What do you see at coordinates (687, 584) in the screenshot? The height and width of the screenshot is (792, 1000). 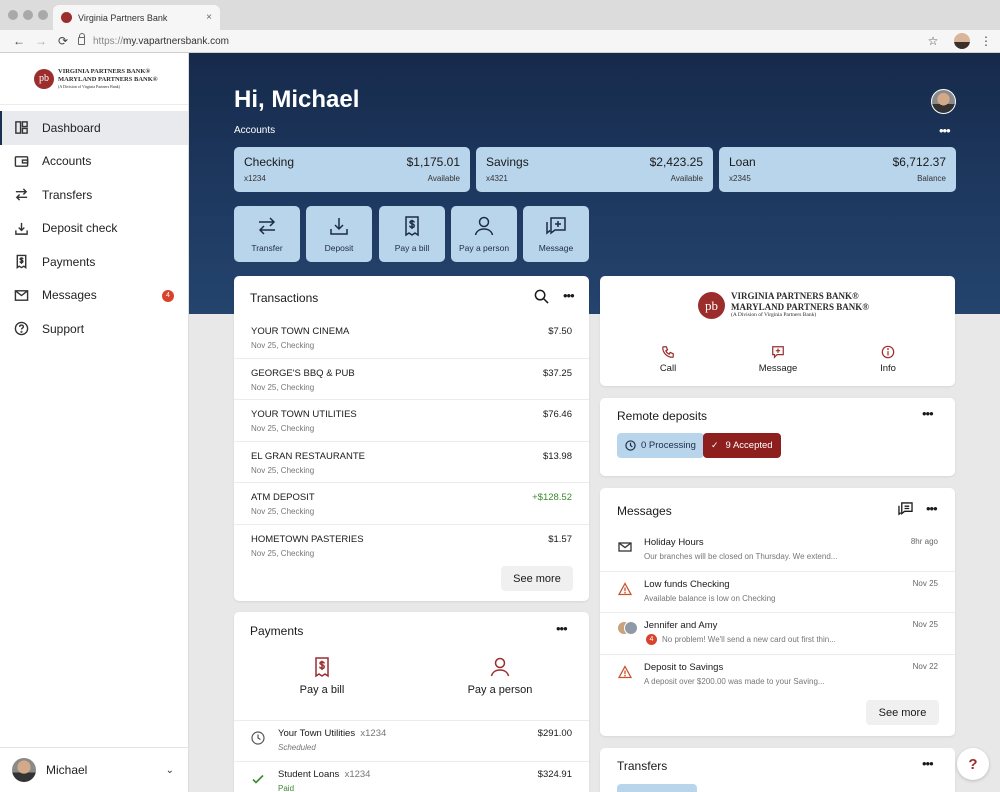 I see `message-subject: Low funds Checking` at bounding box center [687, 584].